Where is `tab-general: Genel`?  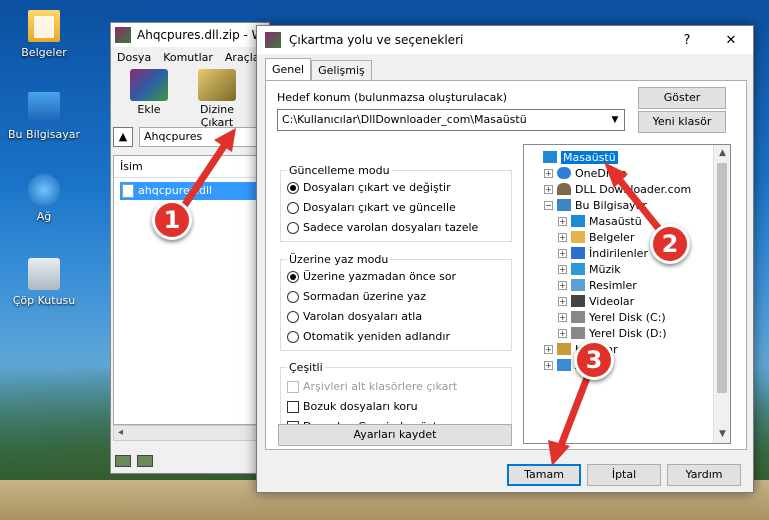
tab-general: Genel is located at coordinates (288, 69).